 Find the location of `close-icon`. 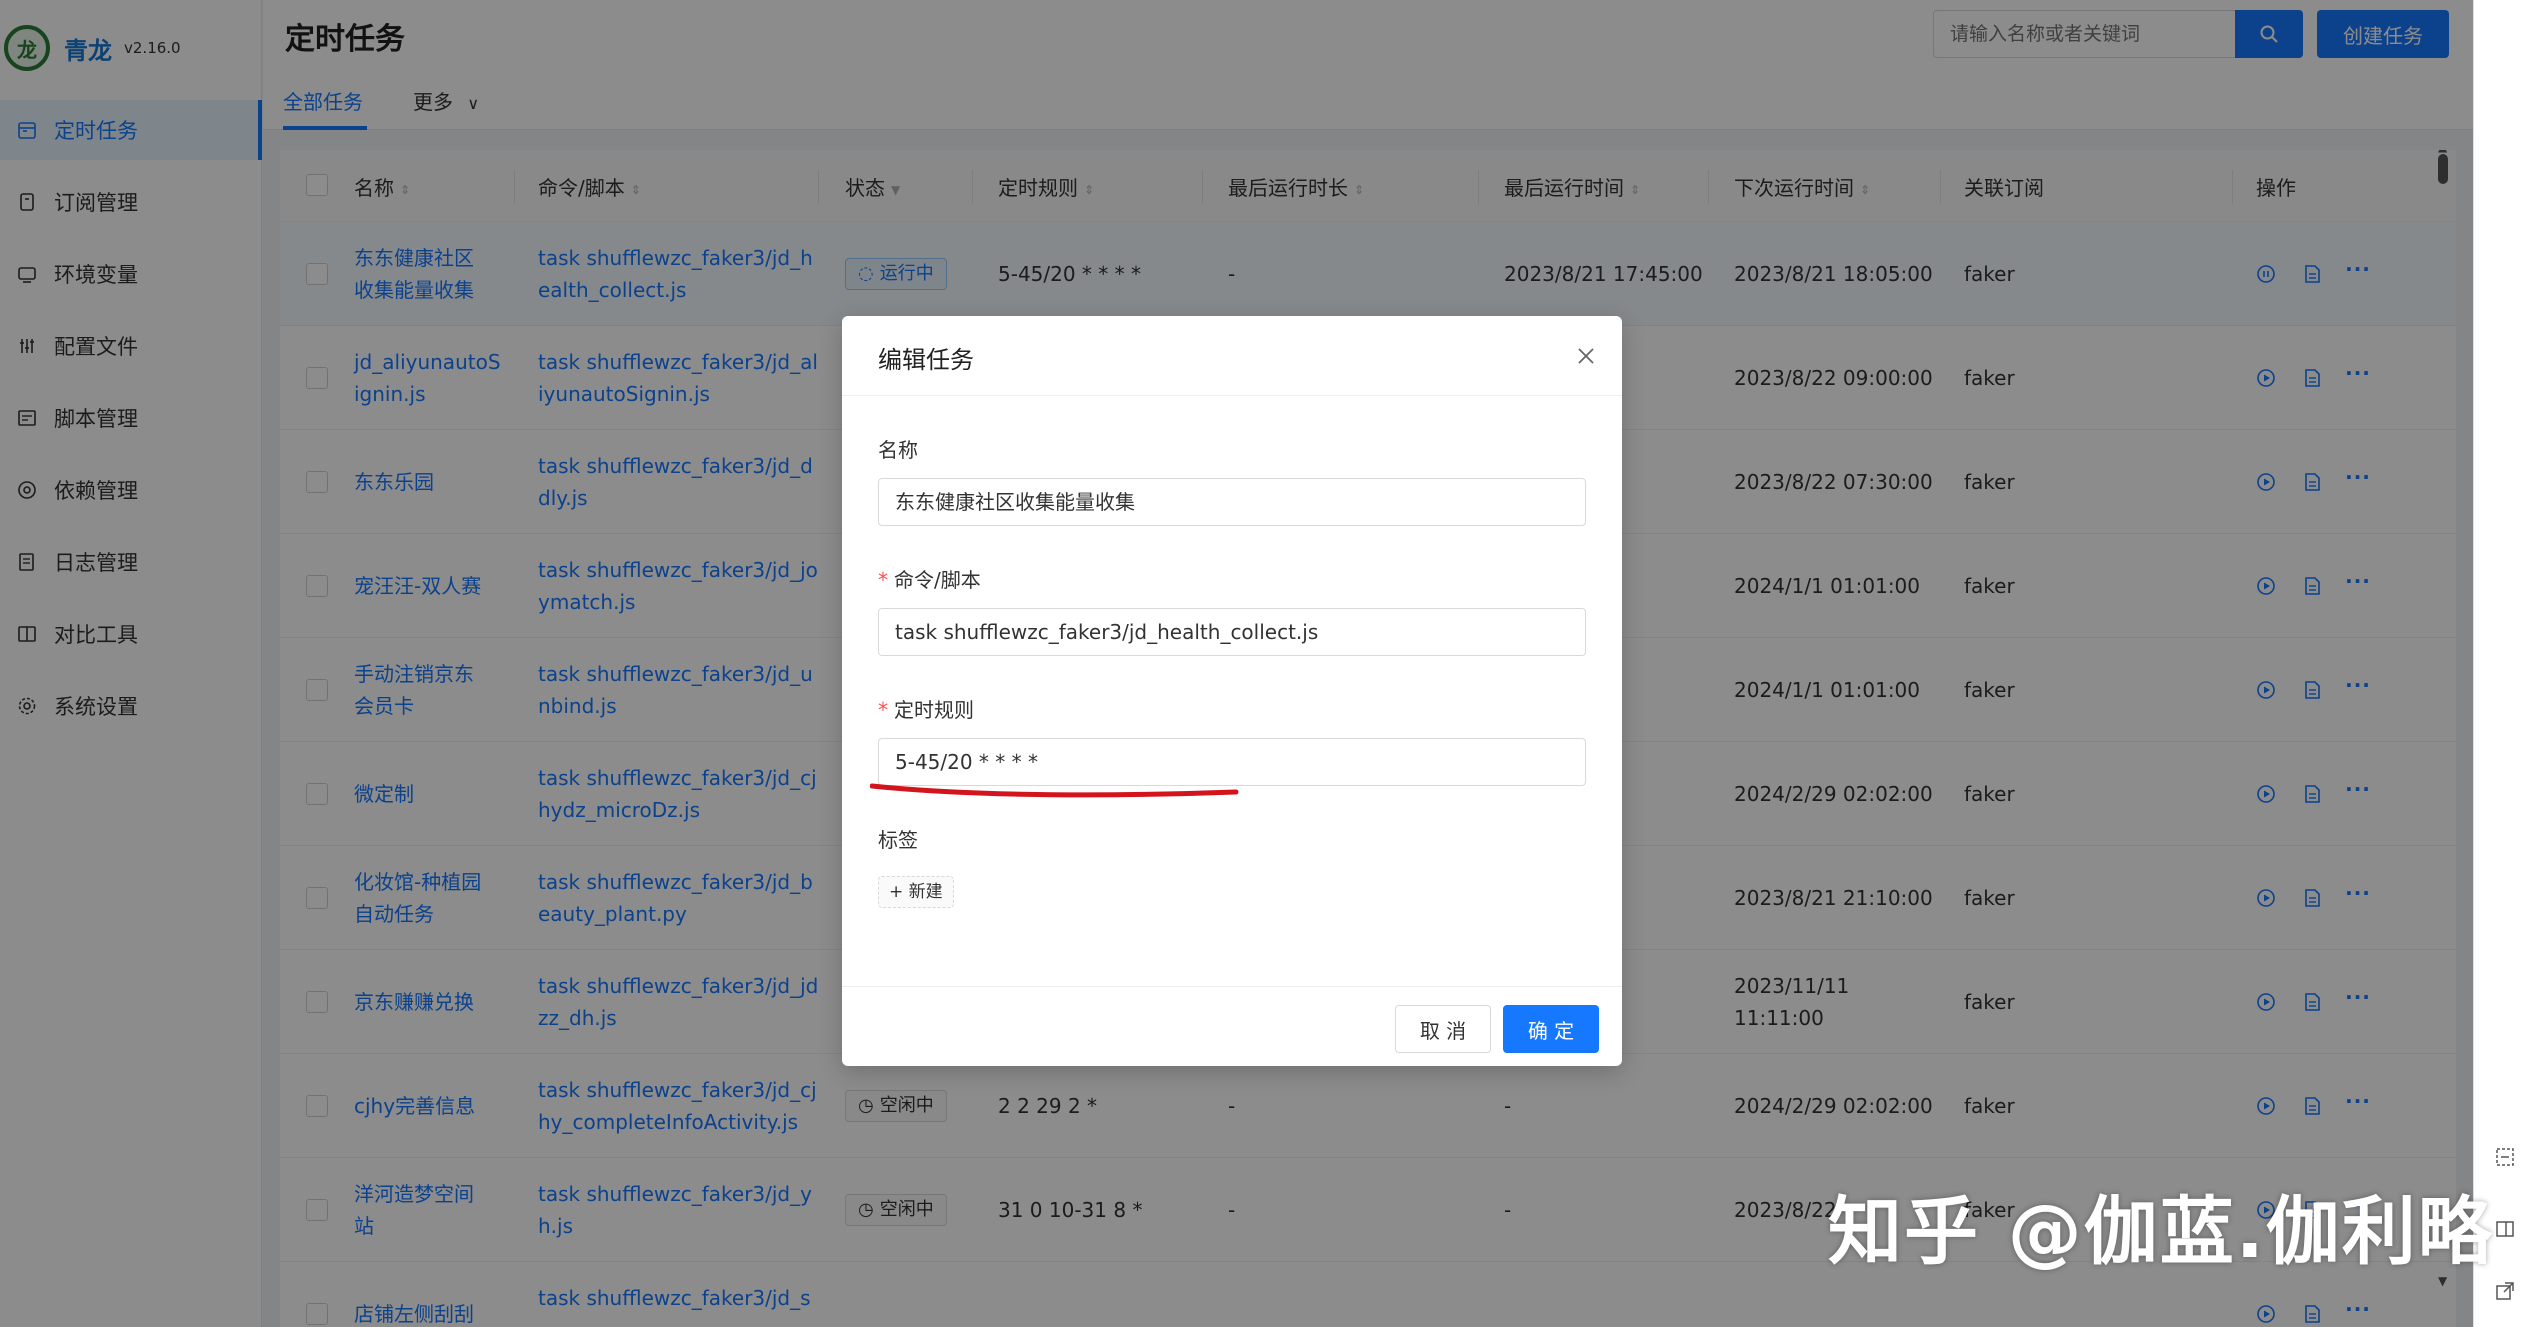

close-icon is located at coordinates (1586, 356).